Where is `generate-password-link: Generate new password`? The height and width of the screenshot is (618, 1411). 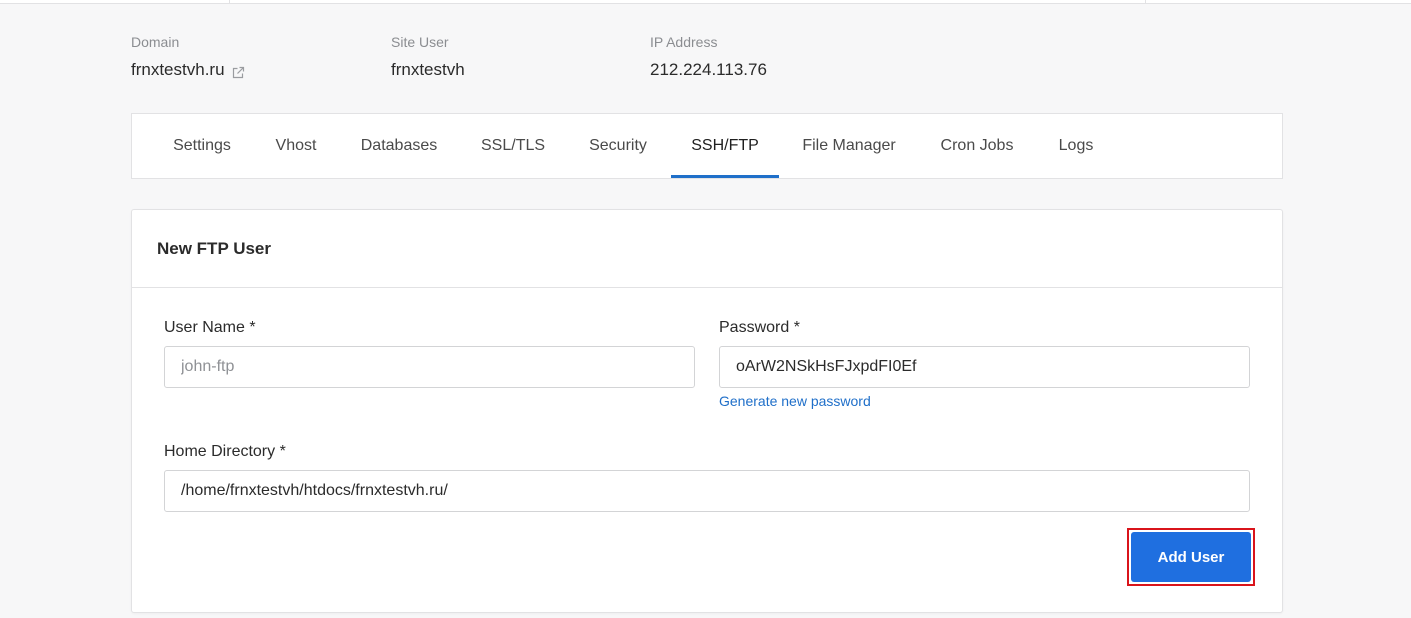
generate-password-link: Generate new password is located at coordinates (795, 401).